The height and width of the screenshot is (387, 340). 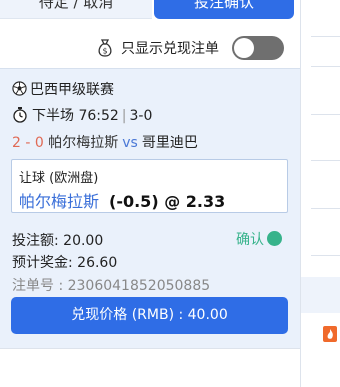 I want to click on money-bag-icon: $, so click(x=105, y=48).